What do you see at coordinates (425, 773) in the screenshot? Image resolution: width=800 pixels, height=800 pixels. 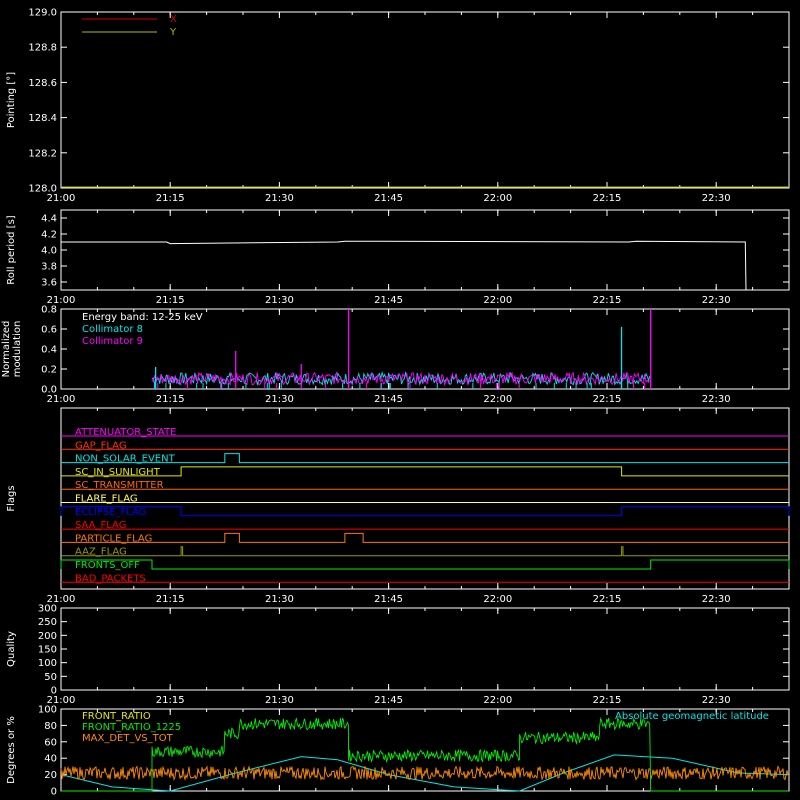 I see `max-det-line` at bounding box center [425, 773].